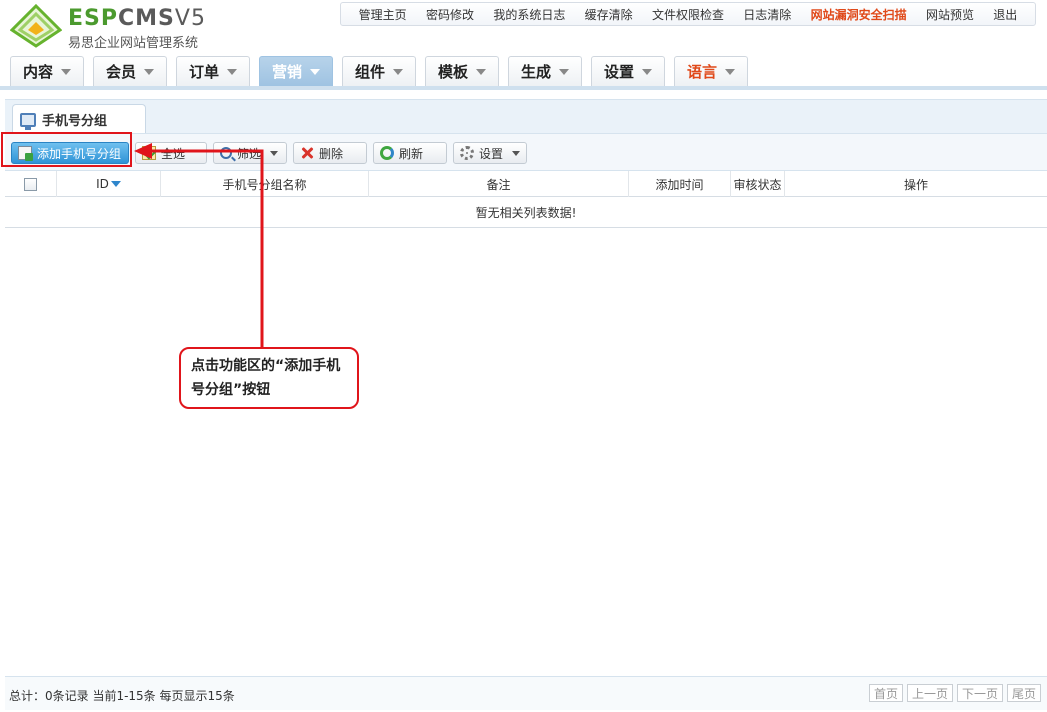 Image resolution: width=1047 pixels, height=712 pixels. What do you see at coordinates (115, 184) in the screenshot?
I see `sort-desc-icon` at bounding box center [115, 184].